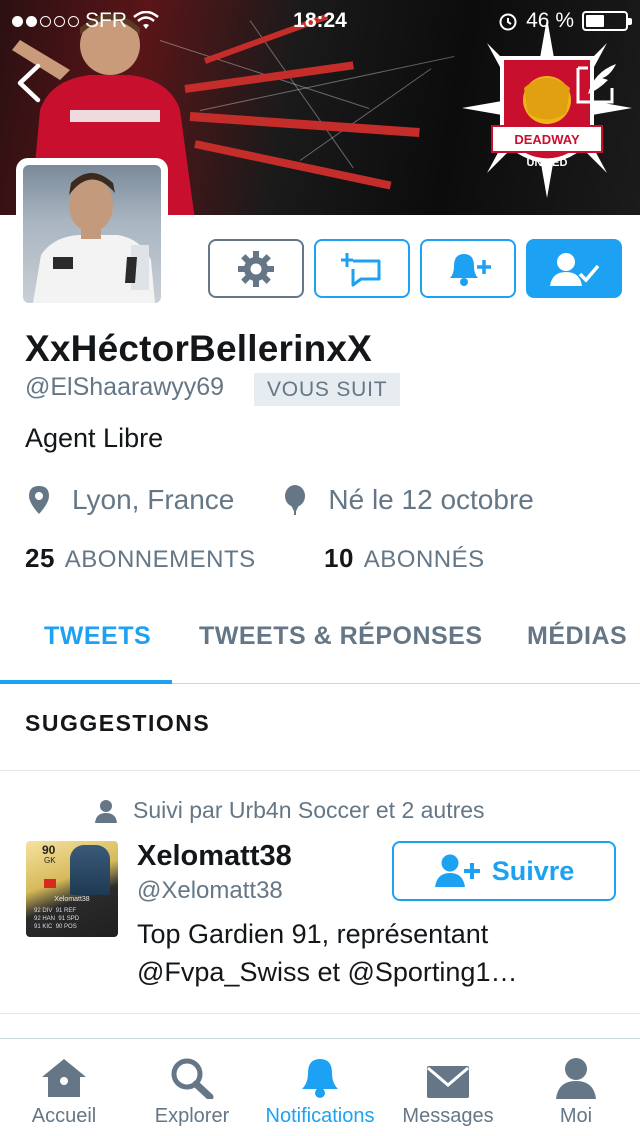 The height and width of the screenshot is (1136, 640). Describe the element at coordinates (431, 499) in the screenshot. I see `profile-birthday: Né le 12 octobre` at that location.